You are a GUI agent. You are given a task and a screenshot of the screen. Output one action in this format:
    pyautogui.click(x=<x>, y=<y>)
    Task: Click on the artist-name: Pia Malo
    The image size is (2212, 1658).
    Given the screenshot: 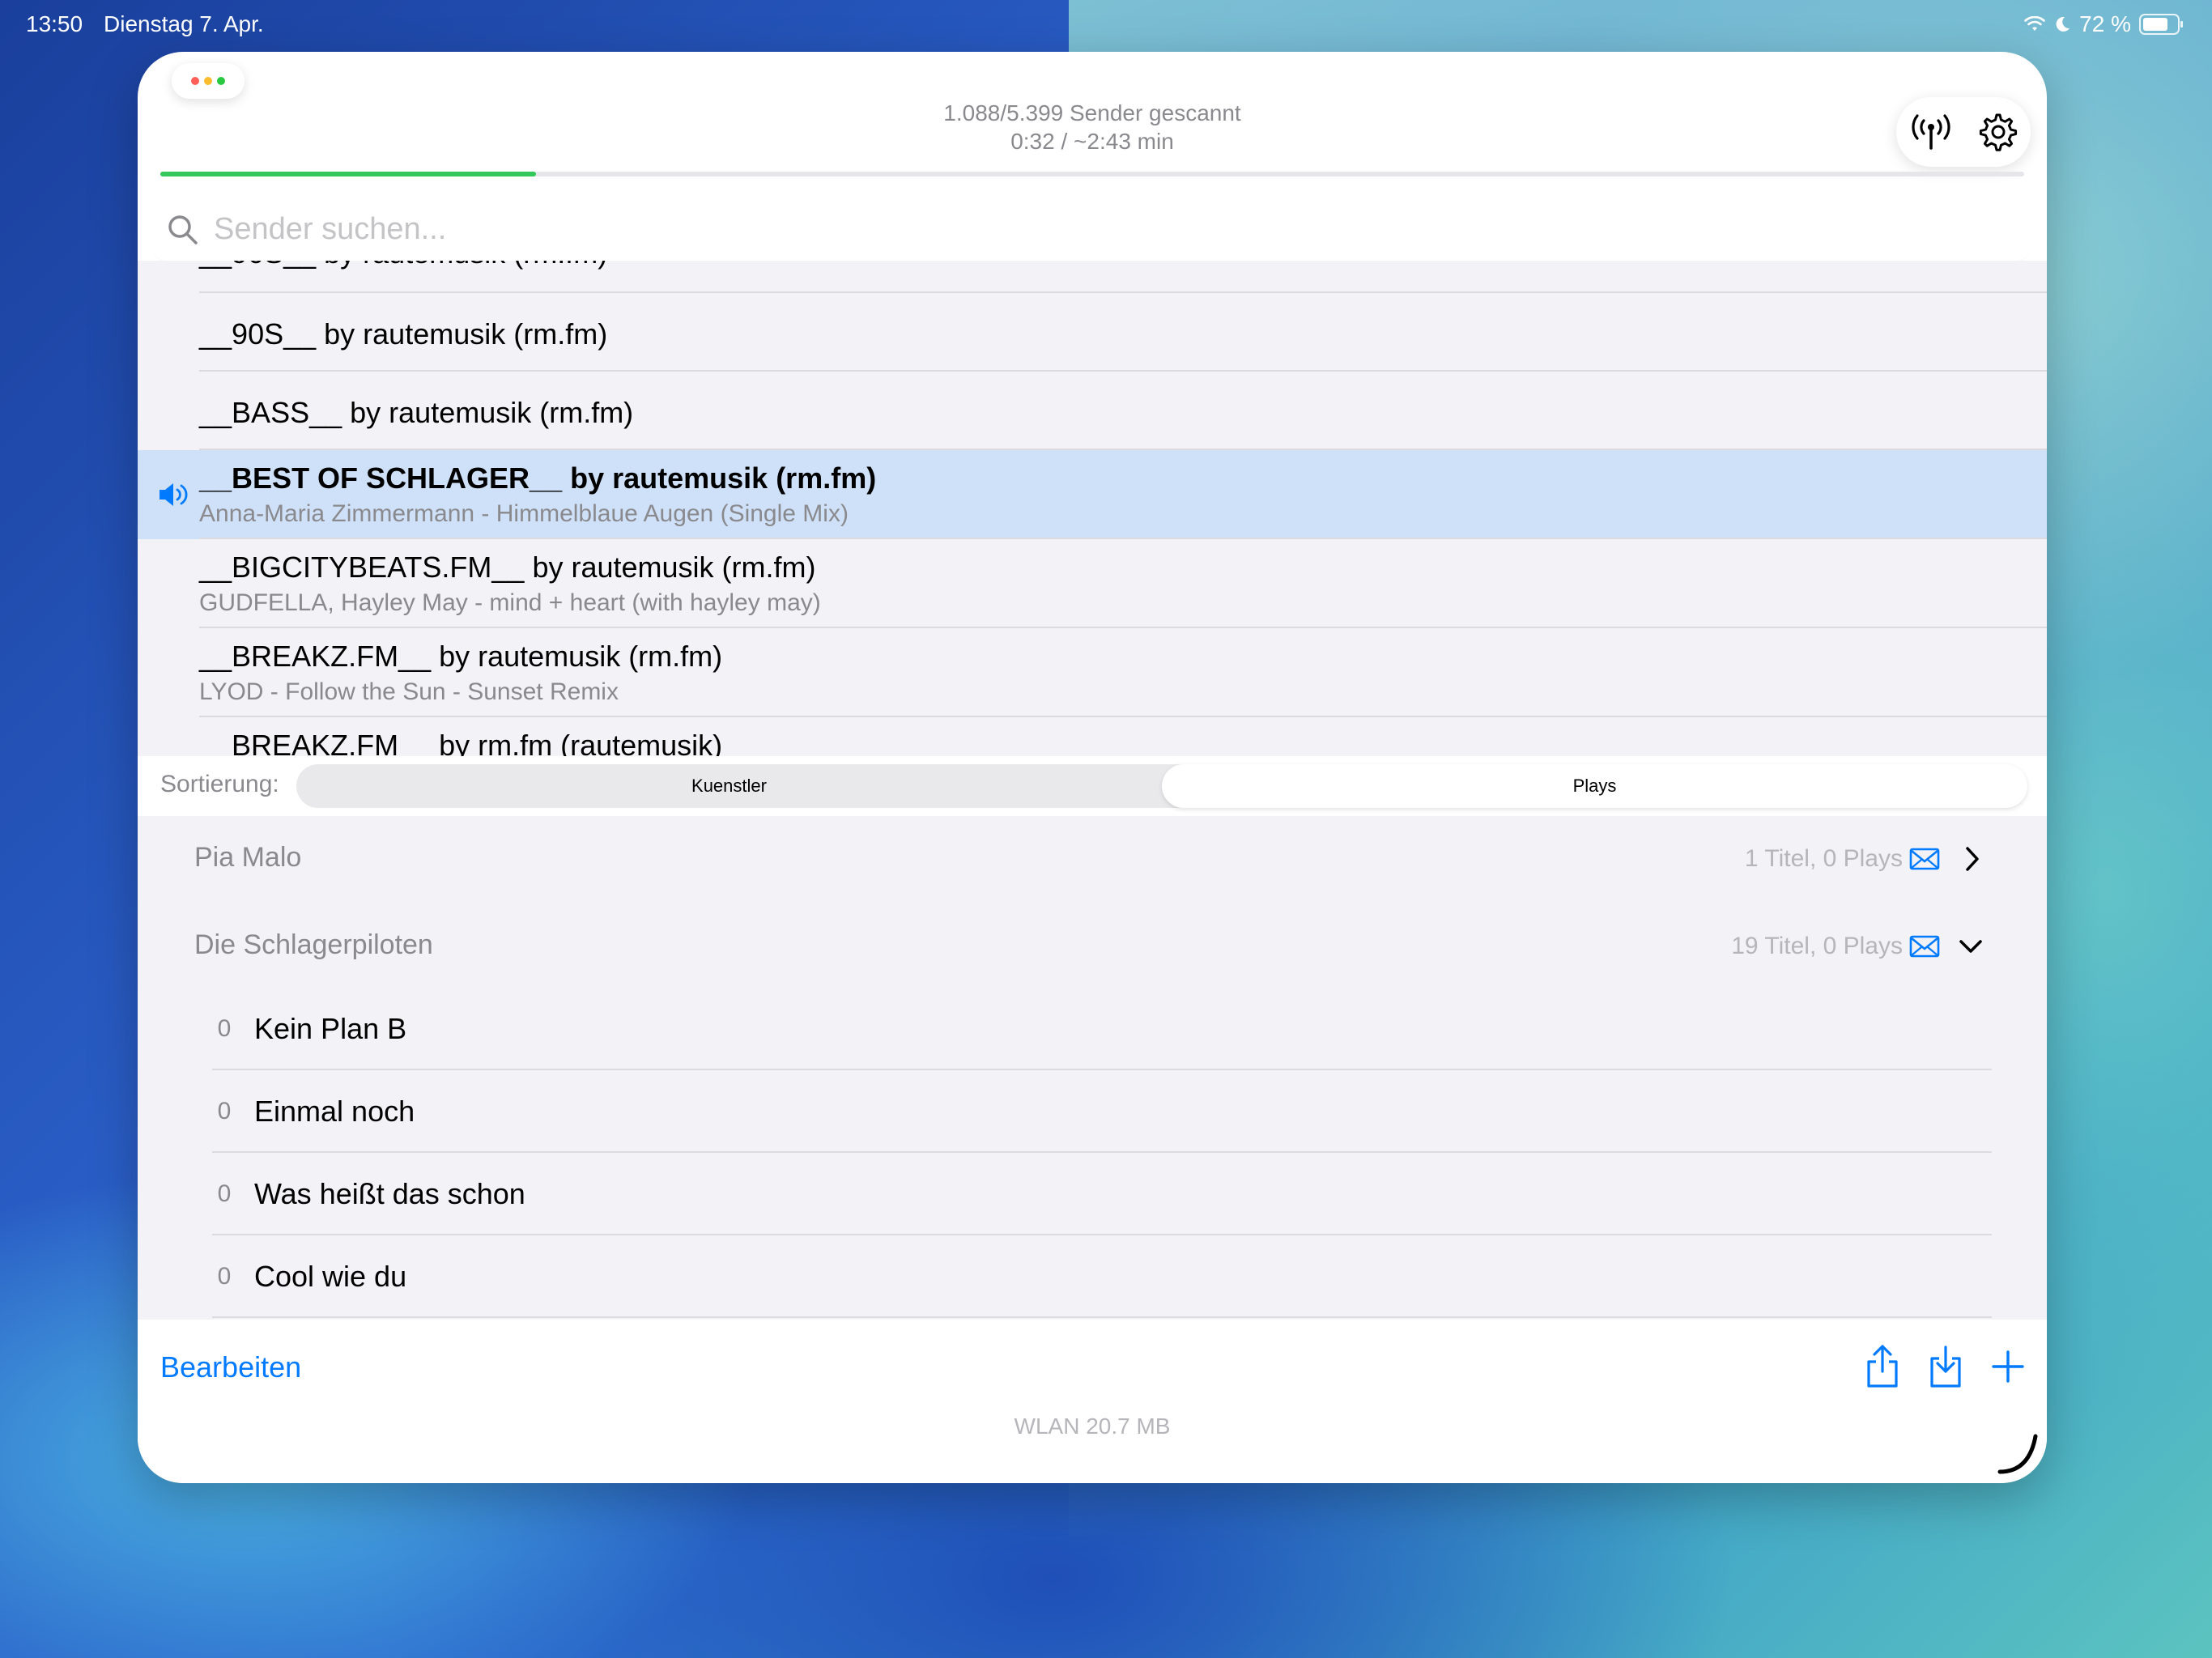 What is the action you would take?
    pyautogui.click(x=248, y=857)
    